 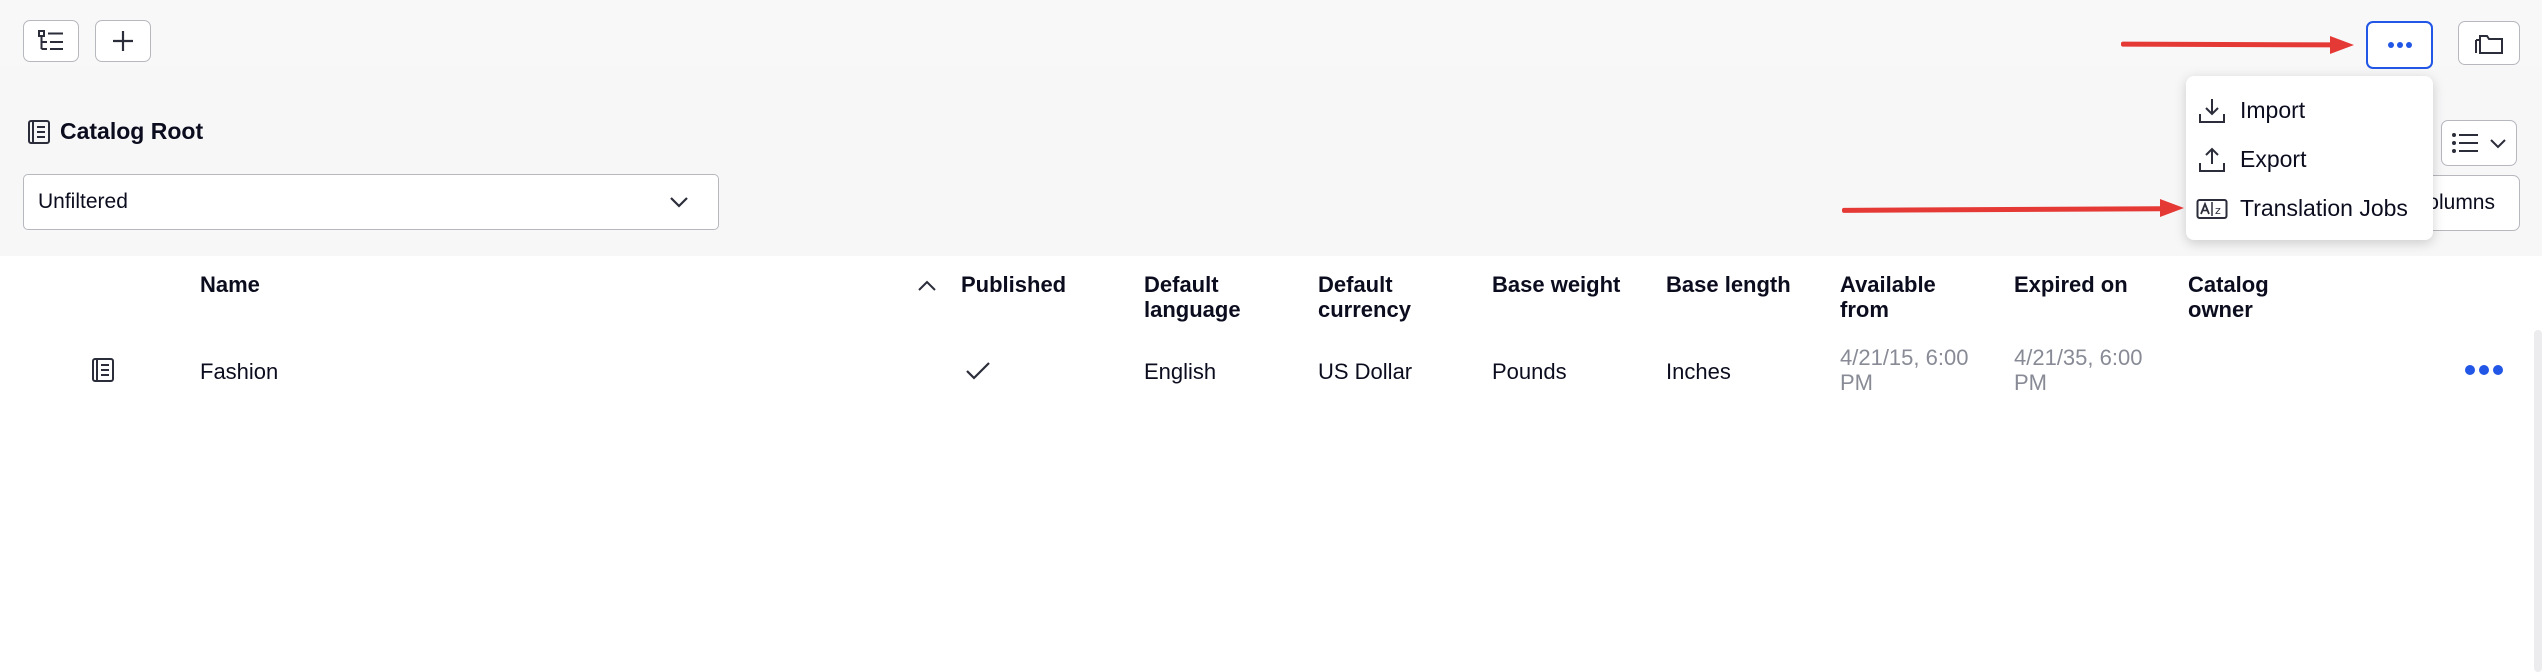 What do you see at coordinates (2465, 143) in the screenshot?
I see `list-view-icon` at bounding box center [2465, 143].